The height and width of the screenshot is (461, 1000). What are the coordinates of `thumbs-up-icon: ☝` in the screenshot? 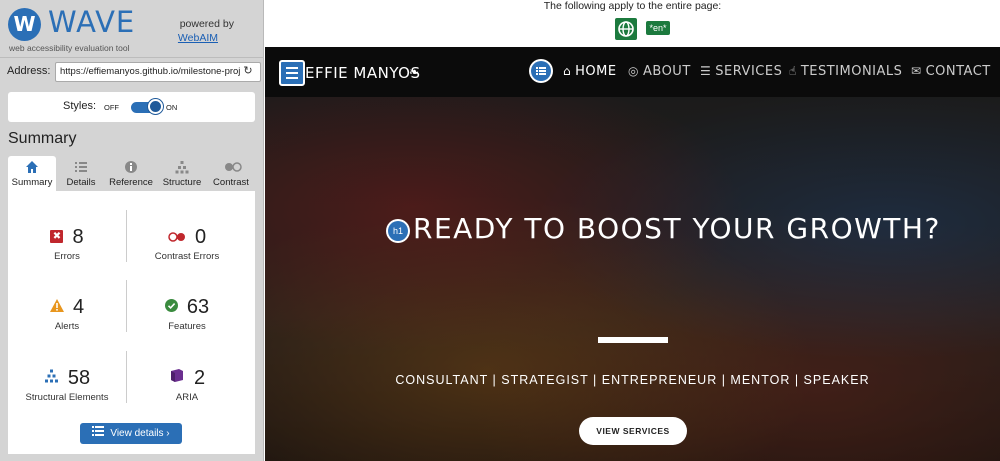 It's located at (793, 71).